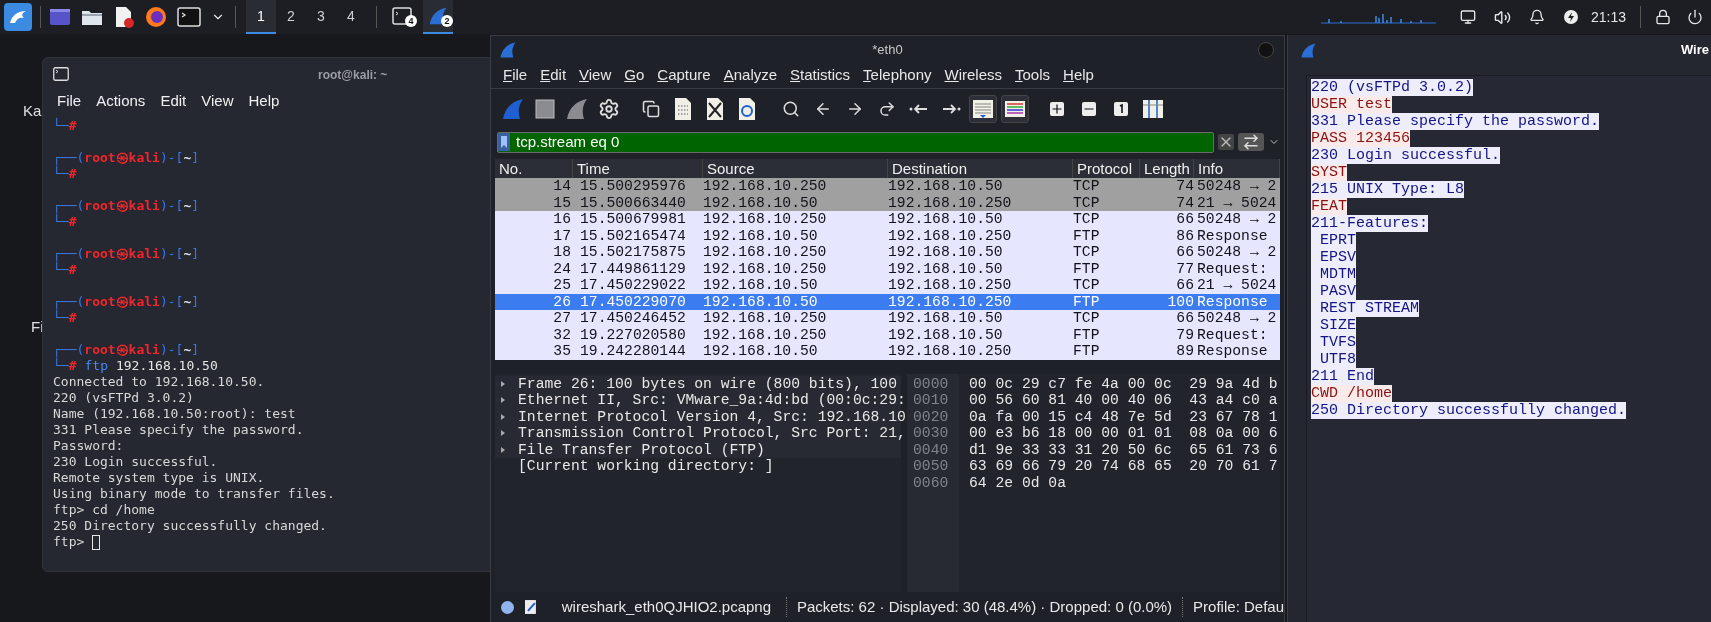 This screenshot has height=622, width=1711. I want to click on bookmark-icon, so click(504, 142).